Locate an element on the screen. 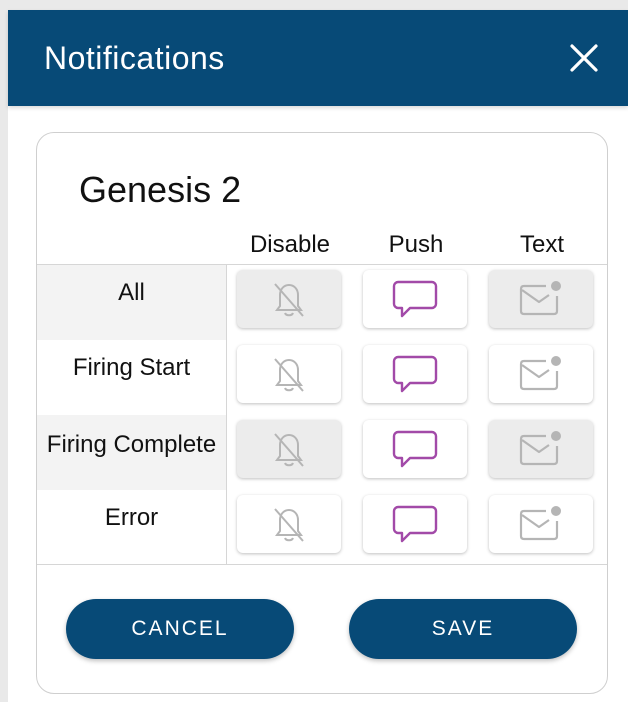 The image size is (628, 702). cancel-button: CANCEL is located at coordinates (180, 629).